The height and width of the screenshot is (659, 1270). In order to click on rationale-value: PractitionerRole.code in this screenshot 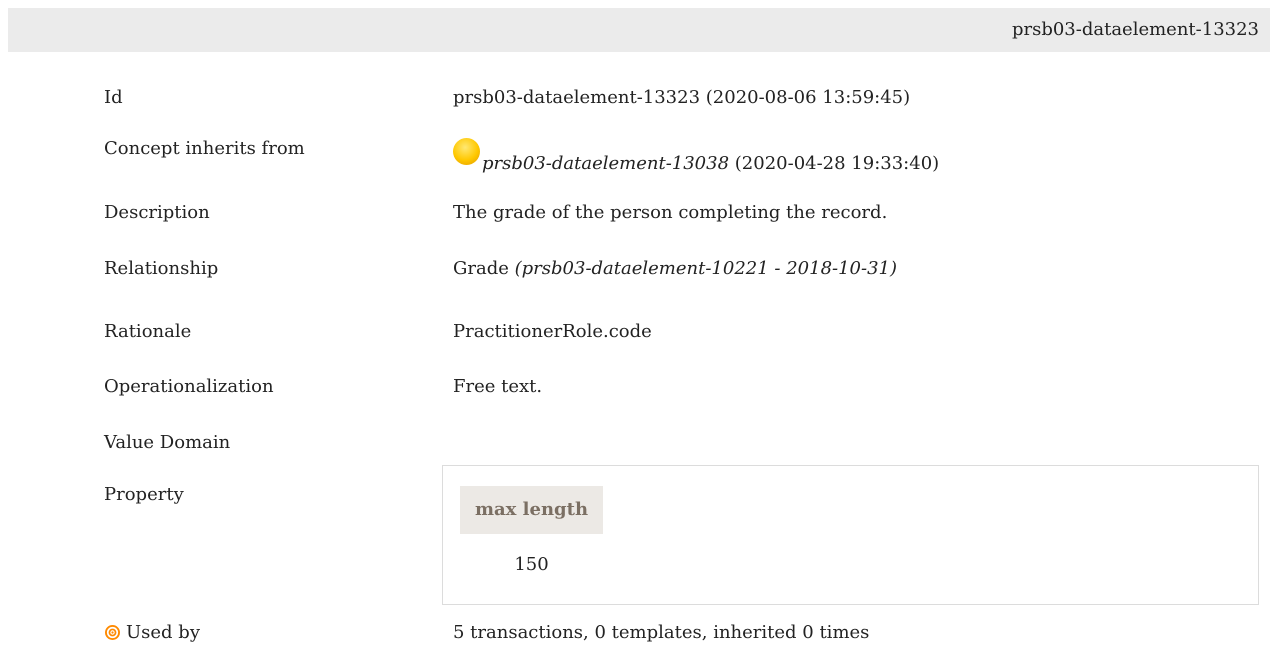, I will do `click(552, 331)`.